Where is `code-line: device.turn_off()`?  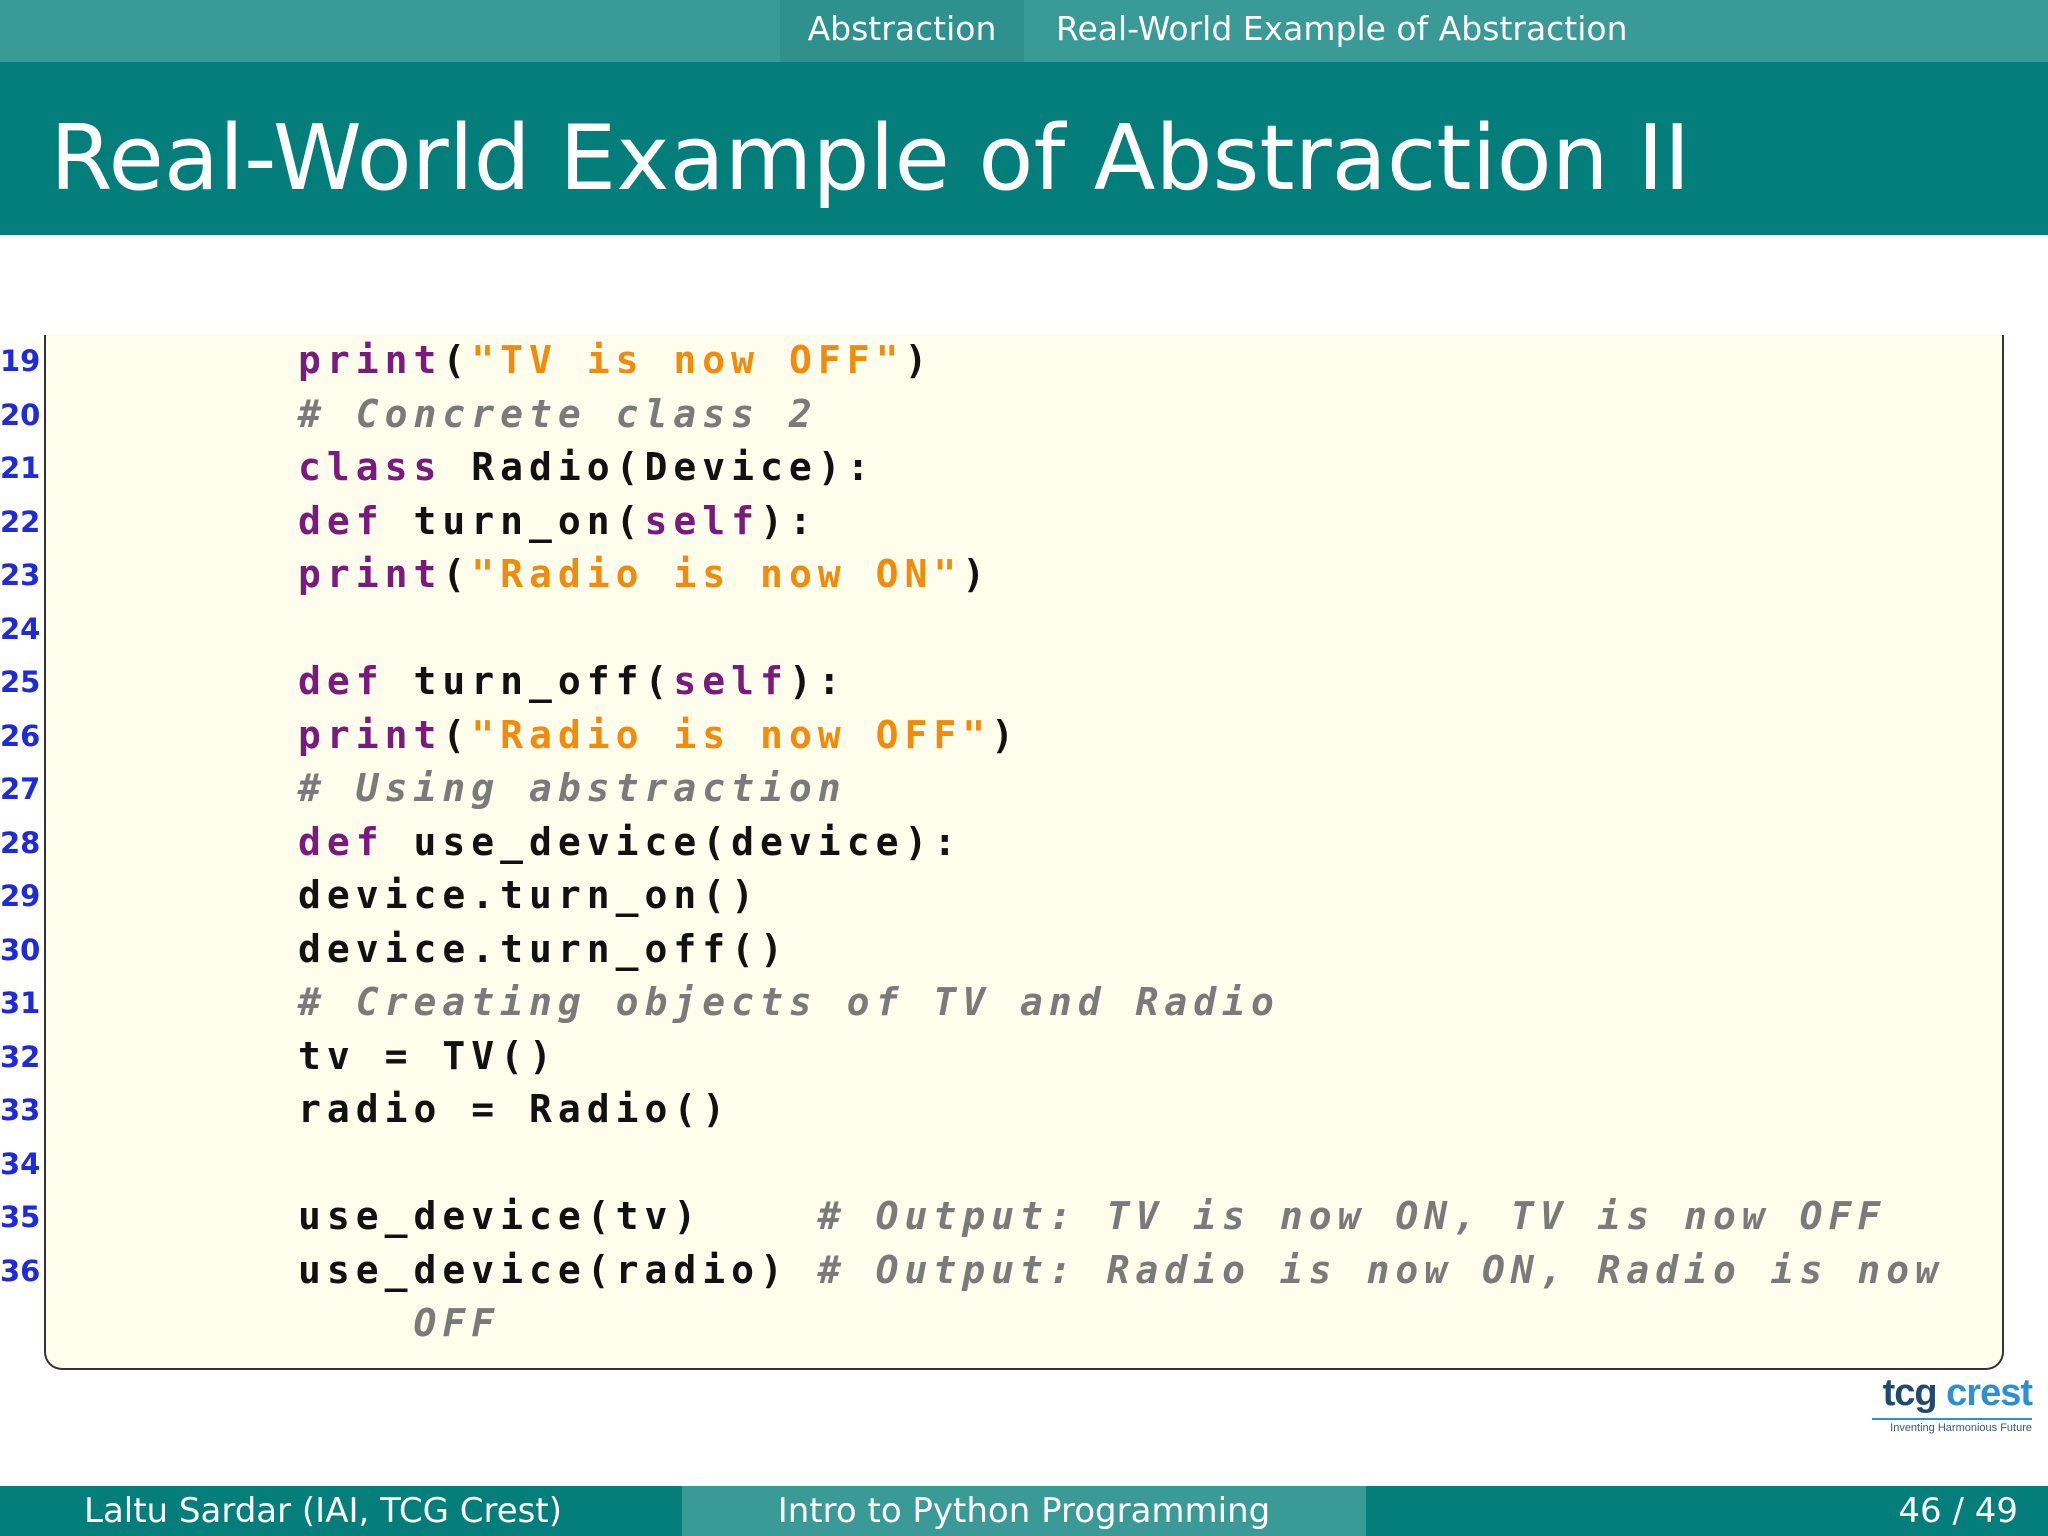
code-line: device.turn_off() is located at coordinates (543, 949).